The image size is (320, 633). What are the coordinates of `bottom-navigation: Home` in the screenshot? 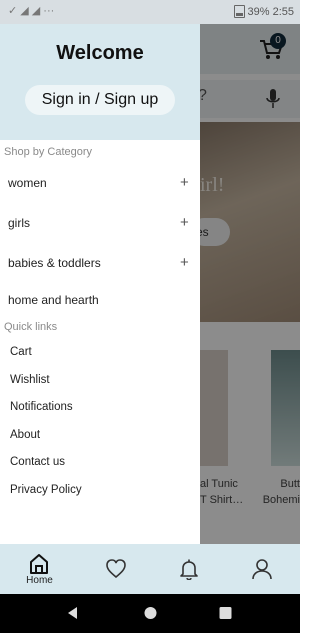 It's located at (150, 569).